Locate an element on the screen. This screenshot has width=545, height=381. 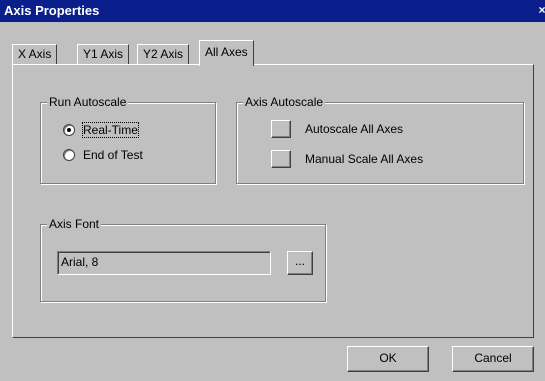
run-autoscale-legend: Run Autoscale is located at coordinates (88, 102).